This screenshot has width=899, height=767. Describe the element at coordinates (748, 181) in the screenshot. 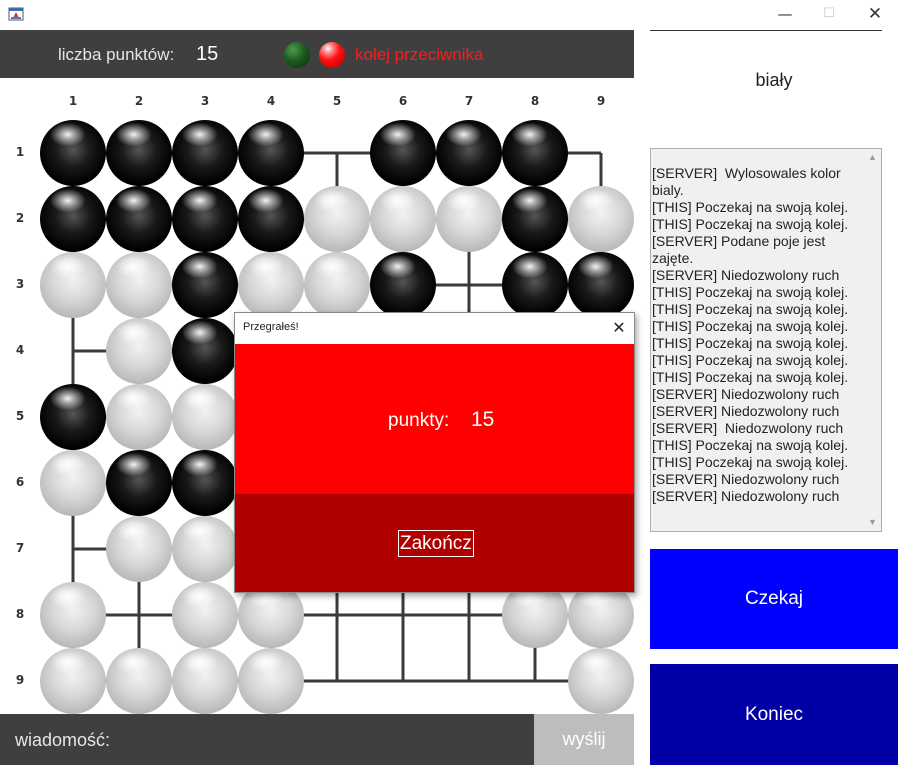

I see `log-line: [SERVER] Wylosowales kolor bialy.` at that location.